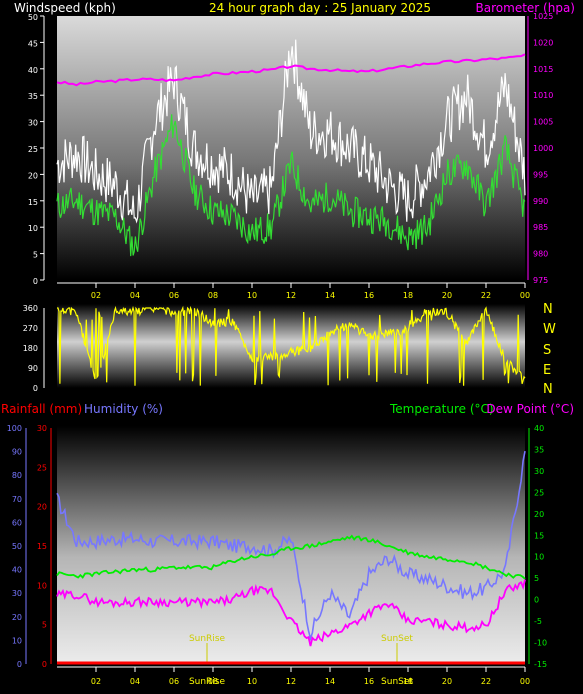  Describe the element at coordinates (447, 681) in the screenshot. I see `bottom-time-tick-20: 20` at that location.